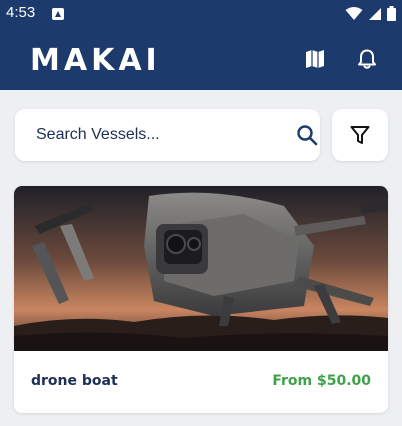 This screenshot has width=402, height=426. I want to click on status-bar: 4:53, so click(201, 15).